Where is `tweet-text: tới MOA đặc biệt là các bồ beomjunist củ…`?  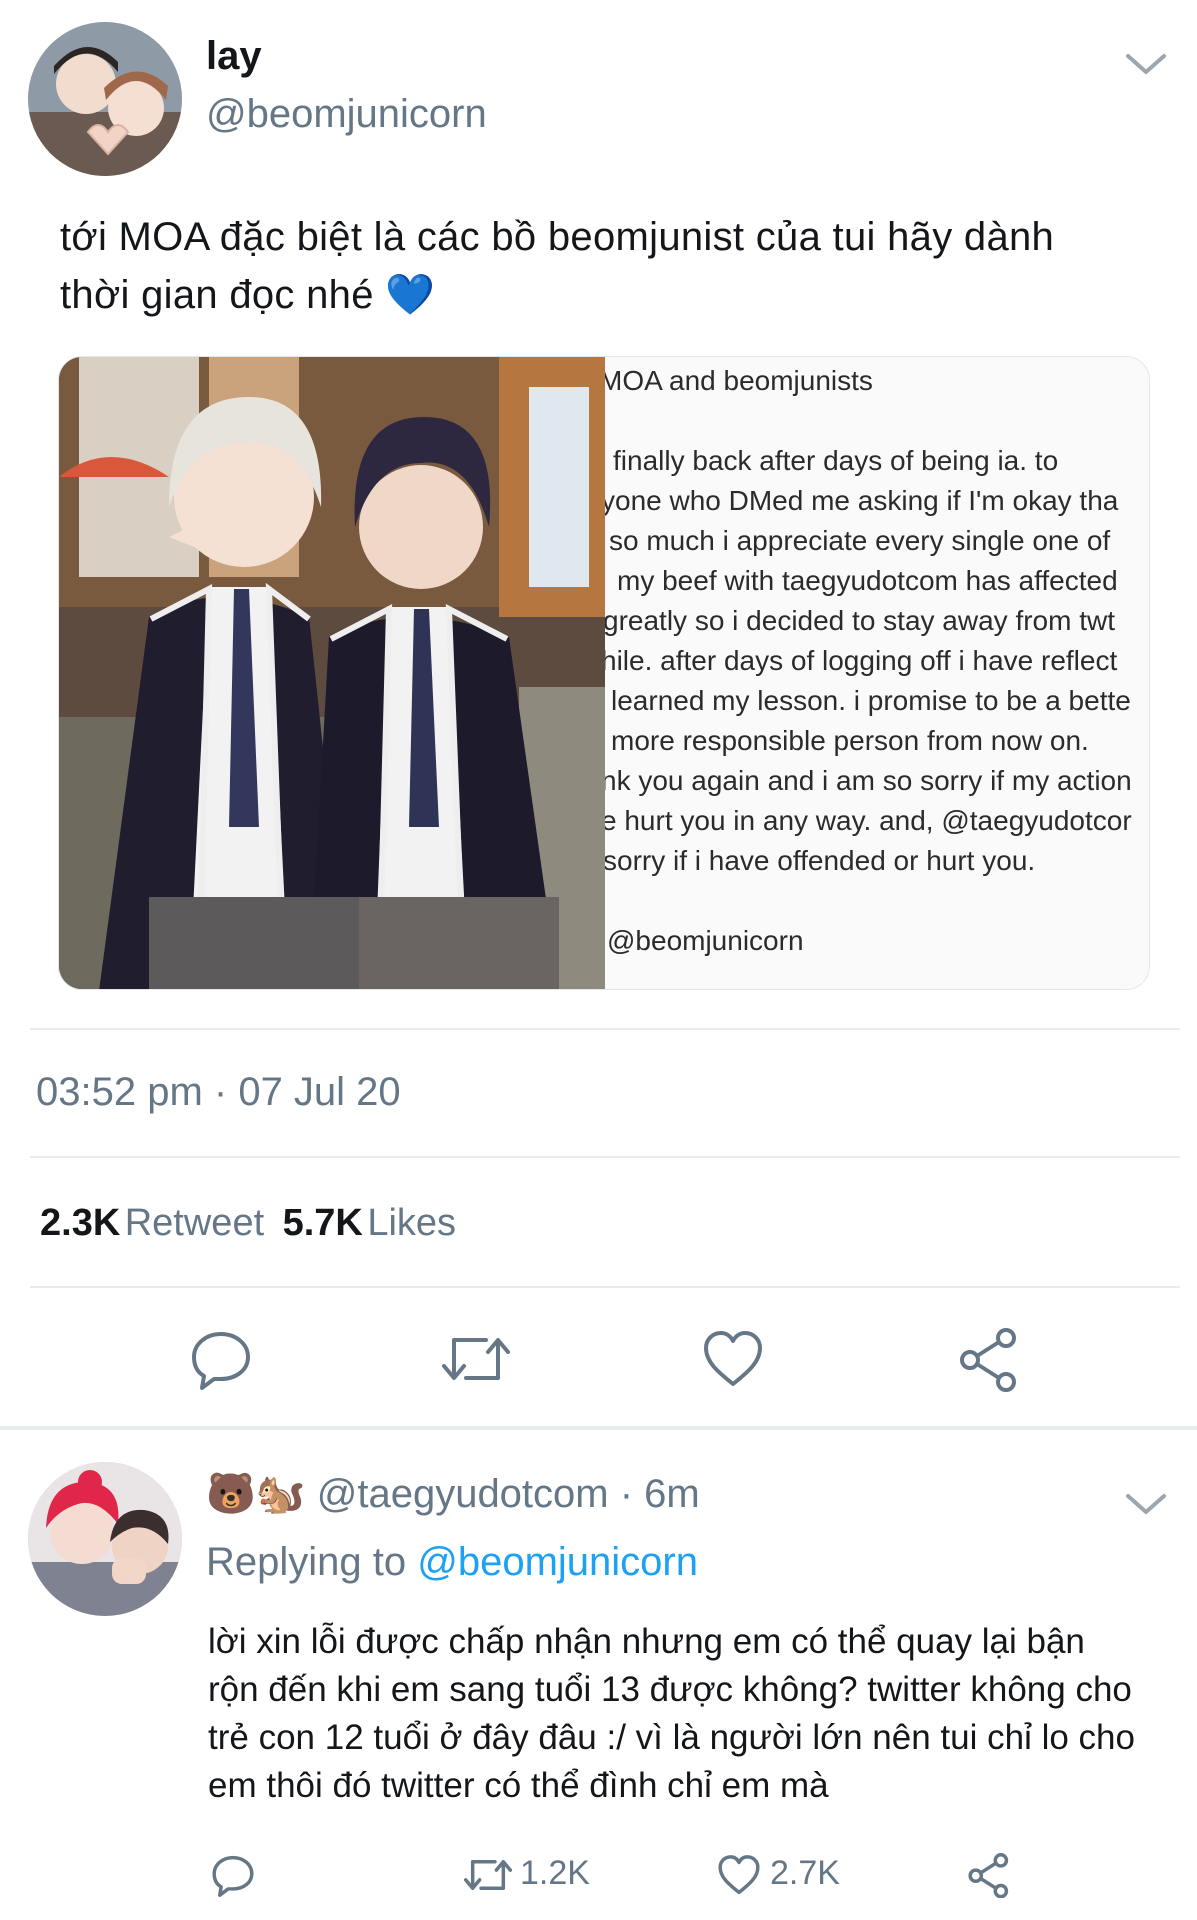 tweet-text: tới MOA đặc biệt là các bồ beomjunist củ… is located at coordinates (615, 266).